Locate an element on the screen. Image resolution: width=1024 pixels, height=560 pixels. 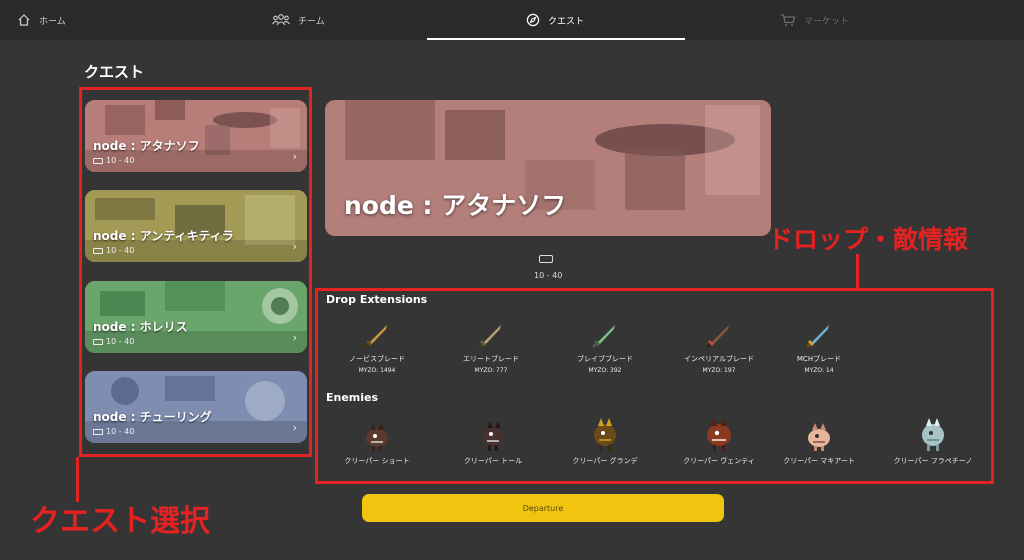
annotation-connector is located at coordinates (857, 271).